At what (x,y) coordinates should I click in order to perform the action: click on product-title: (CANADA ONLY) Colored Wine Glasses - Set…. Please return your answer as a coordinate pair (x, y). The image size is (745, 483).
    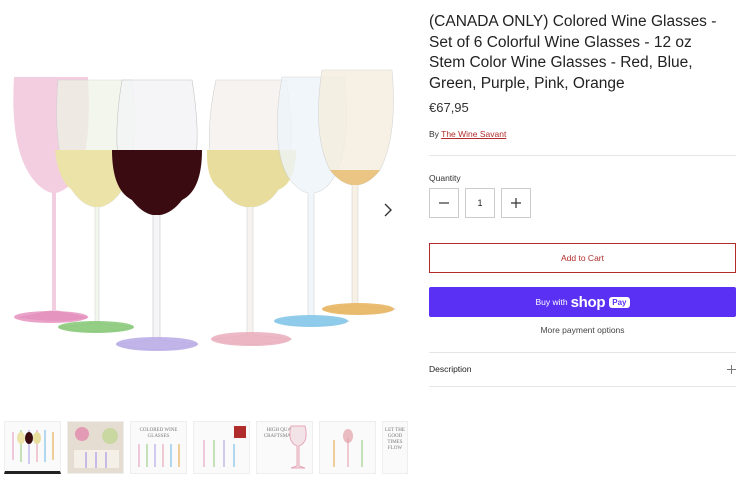
    Looking at the image, I should click on (573, 52).